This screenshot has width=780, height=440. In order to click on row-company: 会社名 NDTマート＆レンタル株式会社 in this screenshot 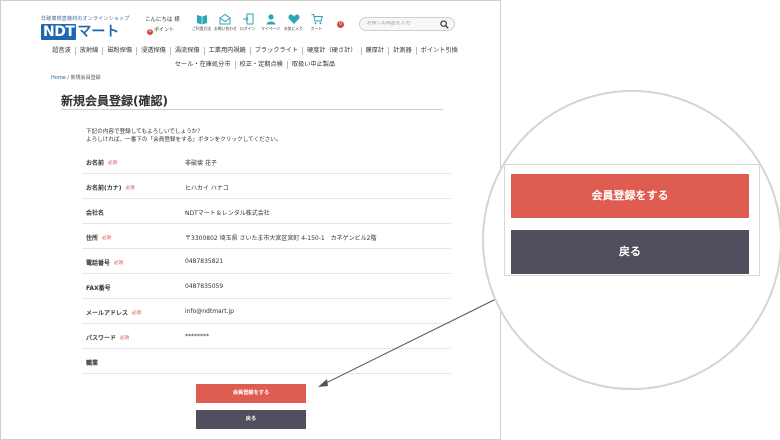, I will do `click(266, 211)`.